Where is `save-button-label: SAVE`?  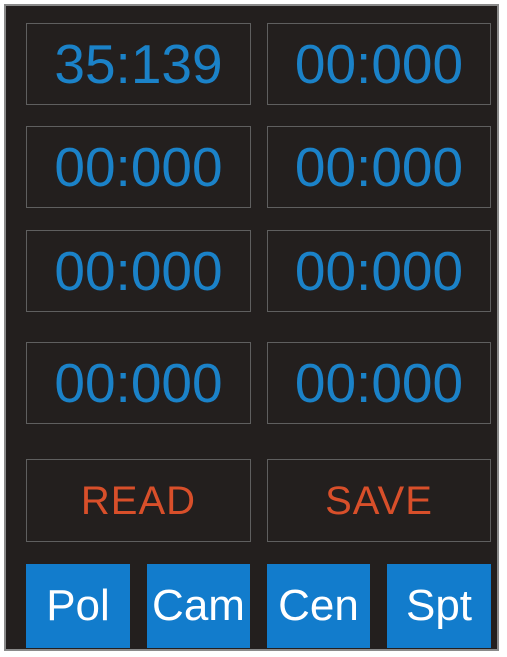 save-button-label: SAVE is located at coordinates (379, 500).